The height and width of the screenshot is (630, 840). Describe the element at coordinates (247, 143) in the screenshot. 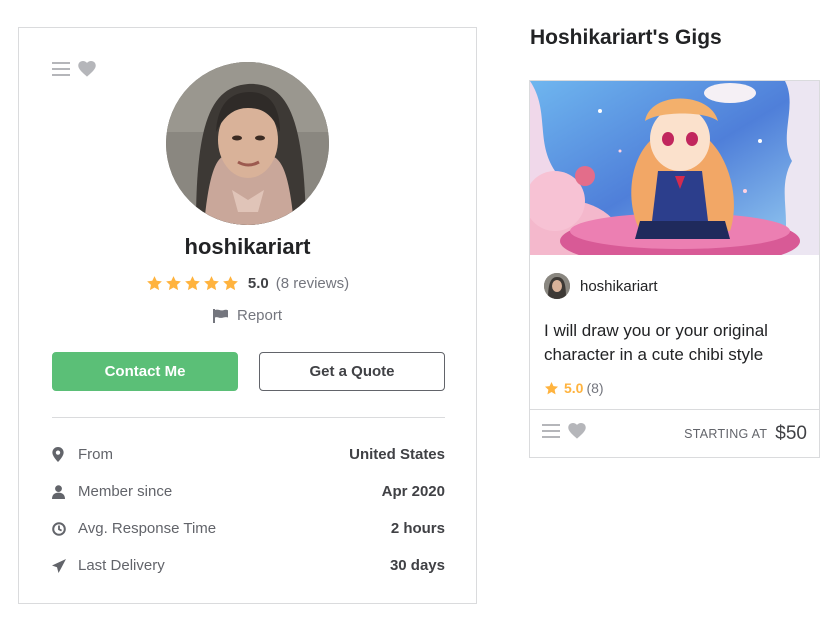

I see `profile-avatar` at that location.